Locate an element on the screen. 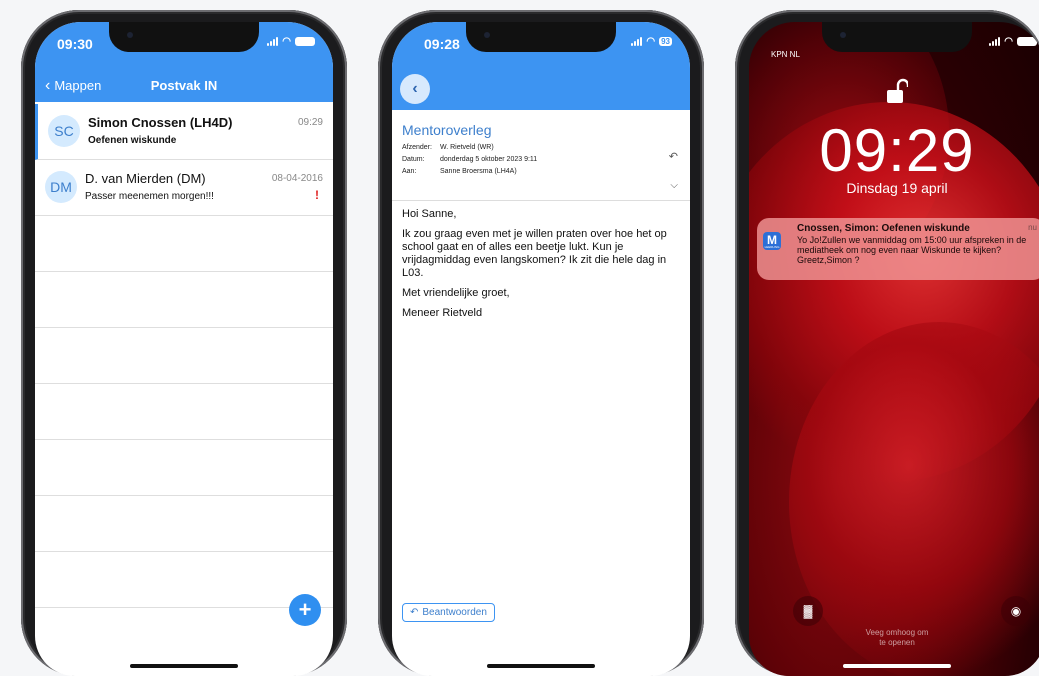  chevron-left-icon: ‹ is located at coordinates (415, 88).